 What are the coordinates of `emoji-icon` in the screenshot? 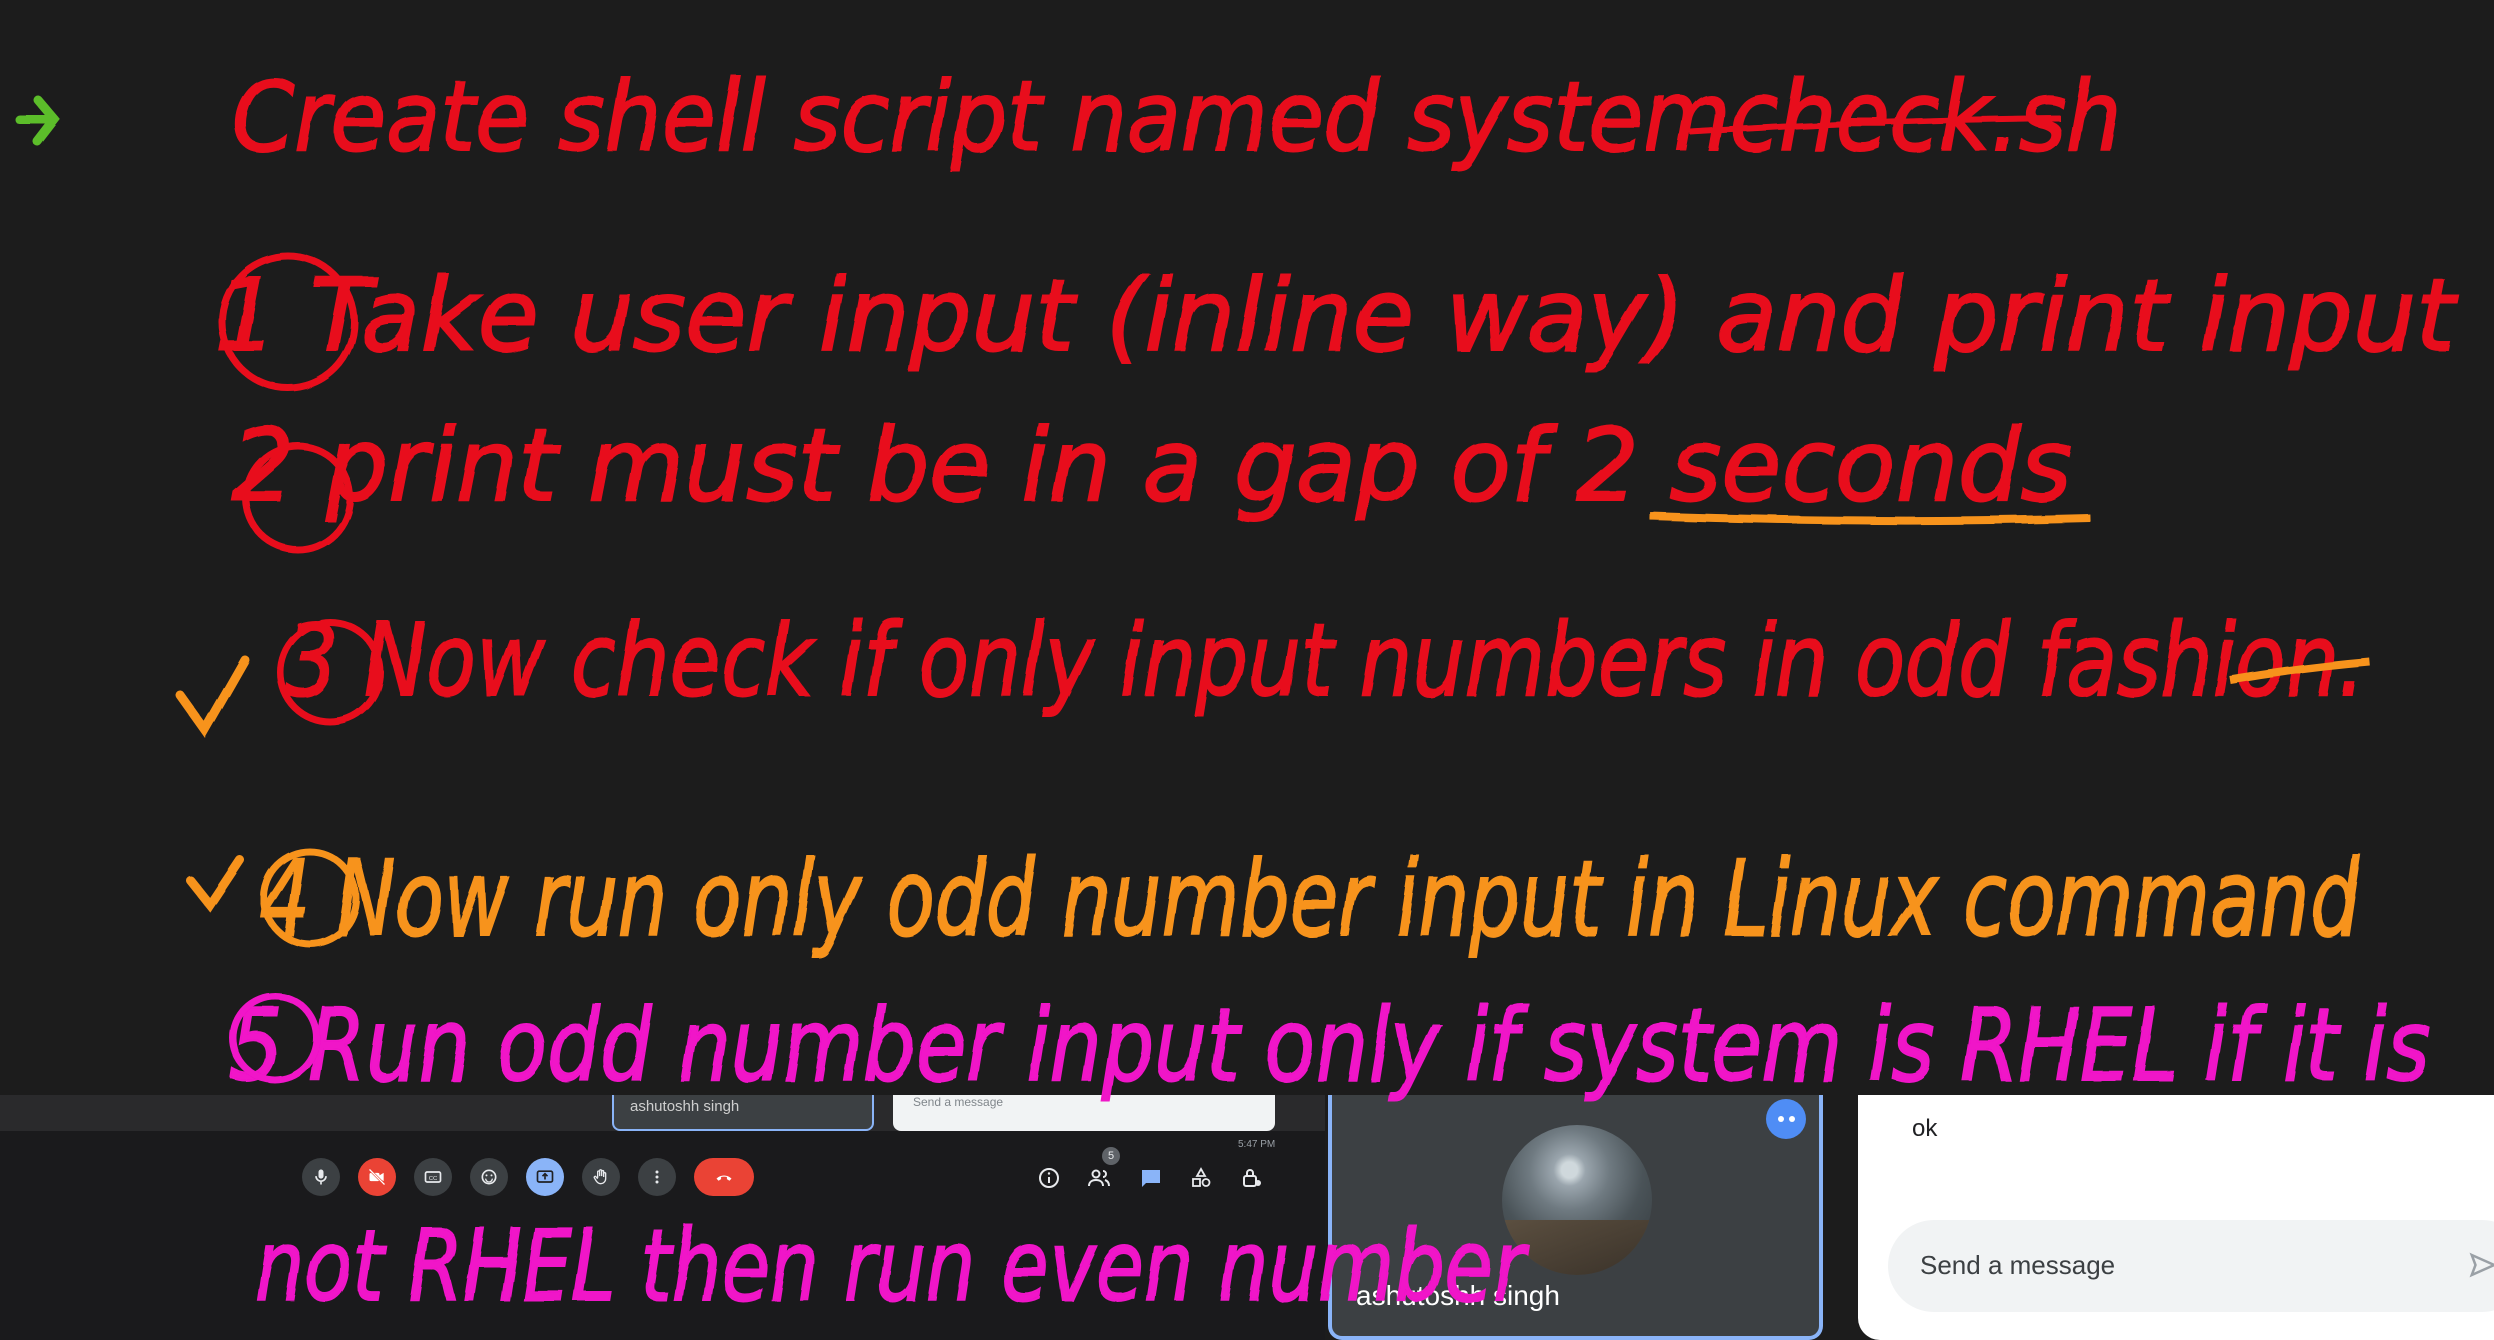 It's located at (489, 1177).